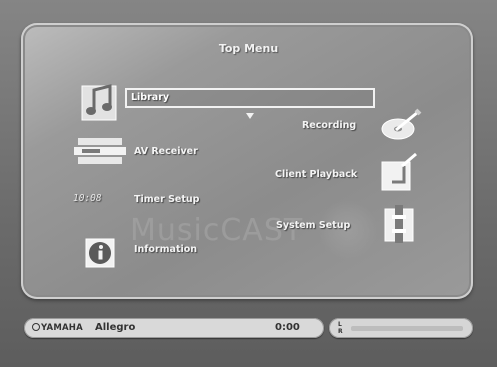  Describe the element at coordinates (99, 102) in the screenshot. I see `music-note-icon` at that location.